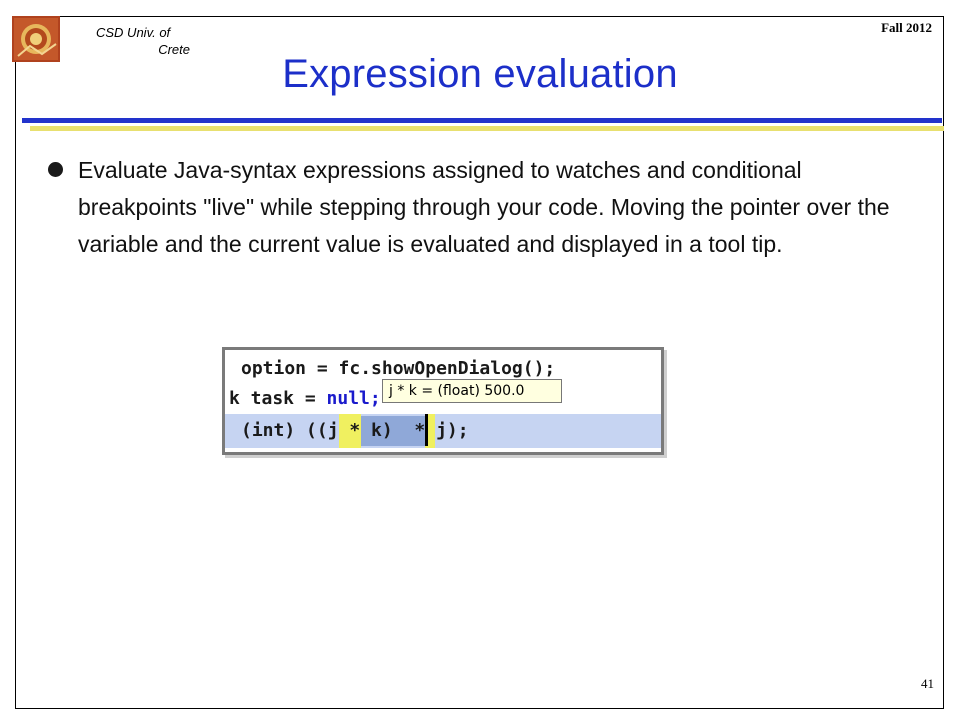 This screenshot has height=720, width=960. Describe the element at coordinates (482, 120) in the screenshot. I see `title-rule-blue` at that location.